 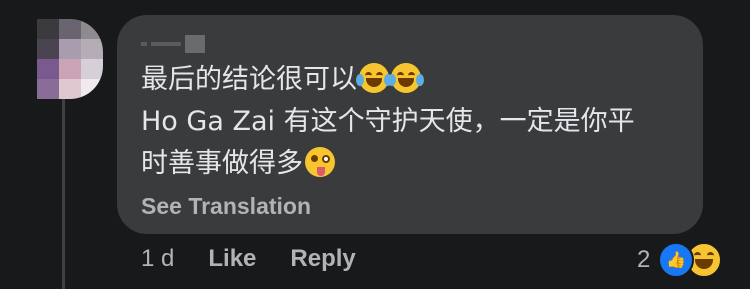 What do you see at coordinates (388, 121) in the screenshot?
I see `comment-line-text: Ho Ga Zai 有这个守护天使，一定是你平` at bounding box center [388, 121].